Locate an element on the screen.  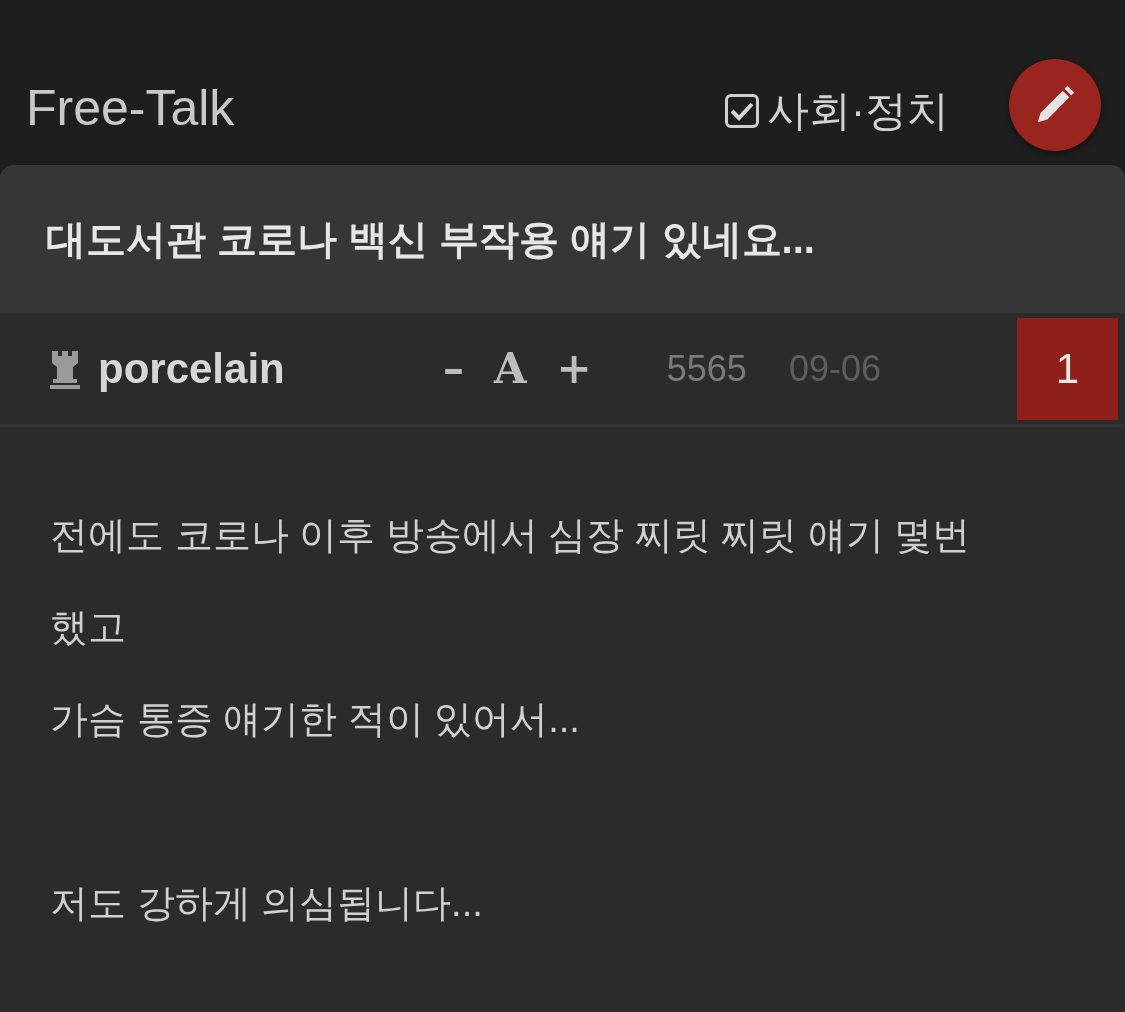
font-size-button: – is located at coordinates (453, 368).